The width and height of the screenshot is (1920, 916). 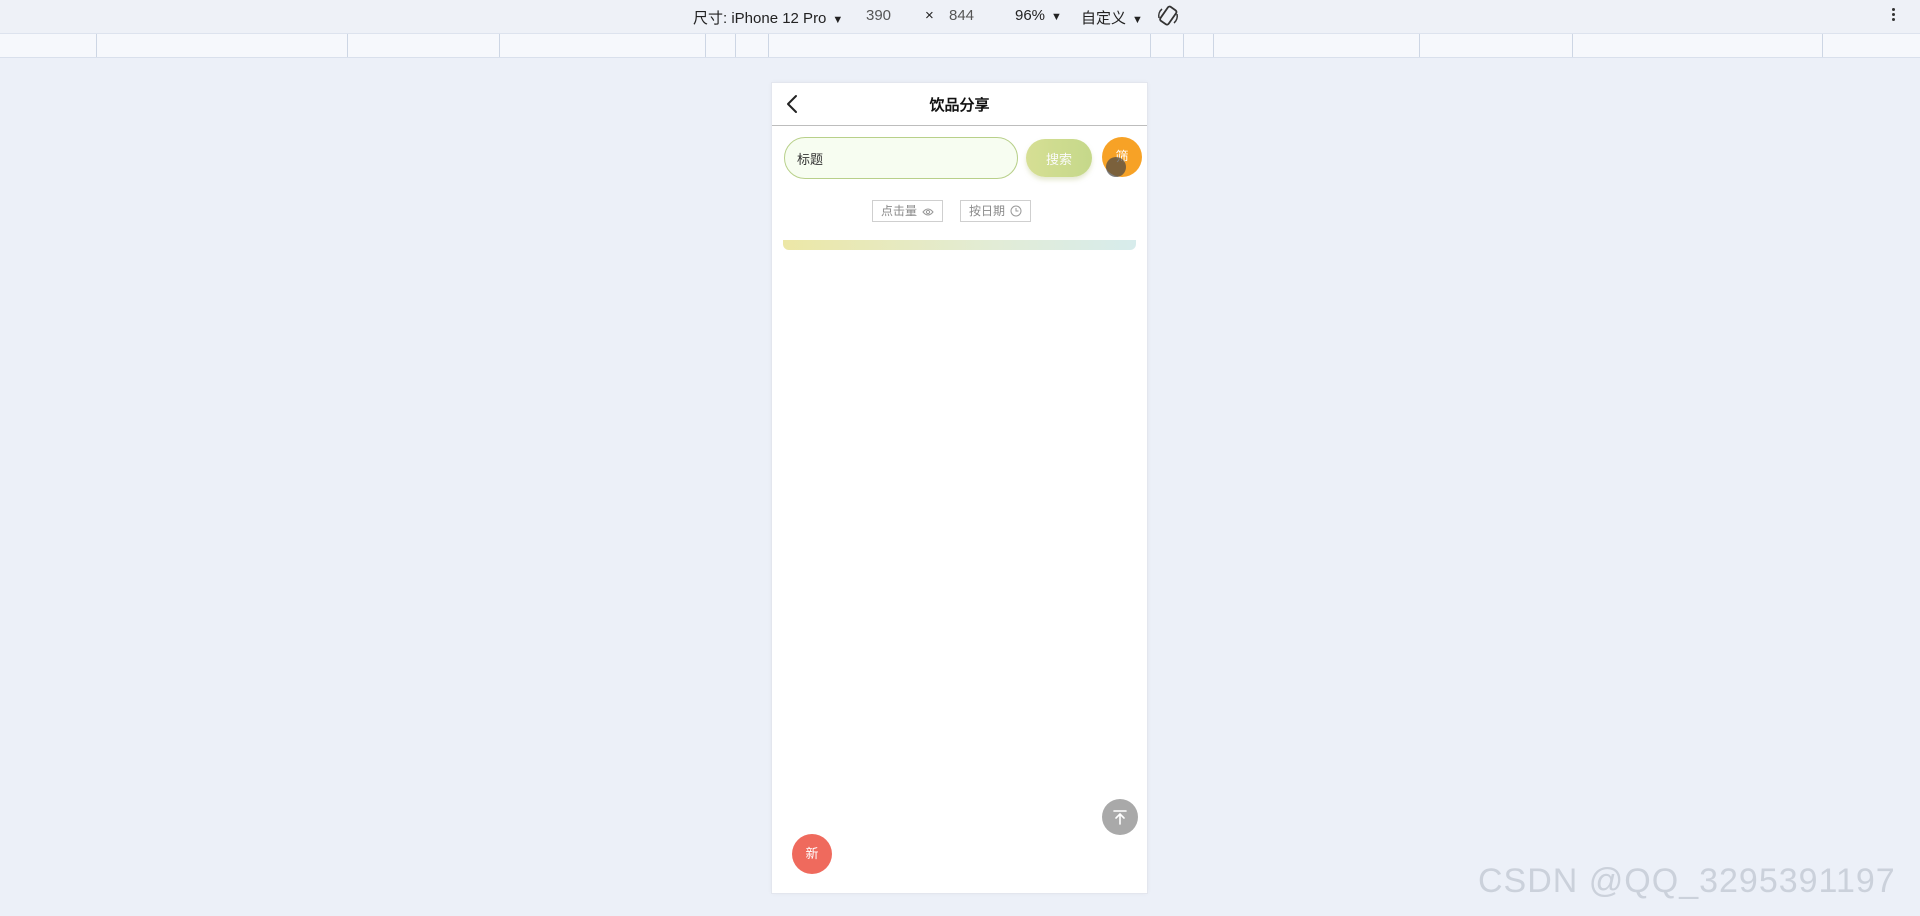 I want to click on devtools-toolbar: 尺寸: iPhone 12 Pro ▼ 390 × 844 96% ▼ 自定义 ▼, so click(x=960, y=17).